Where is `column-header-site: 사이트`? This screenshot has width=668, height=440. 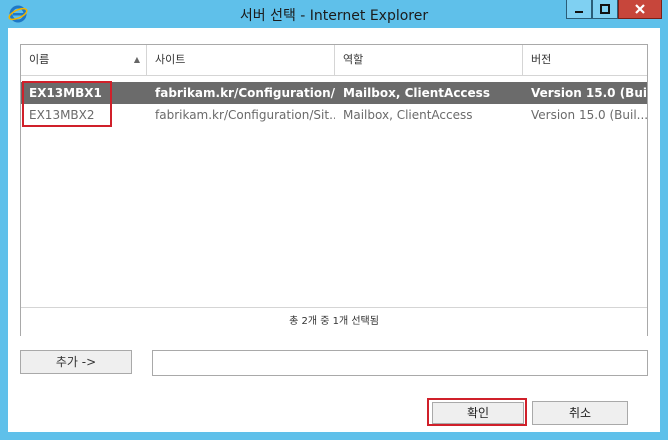 column-header-site: 사이트 is located at coordinates (241, 60).